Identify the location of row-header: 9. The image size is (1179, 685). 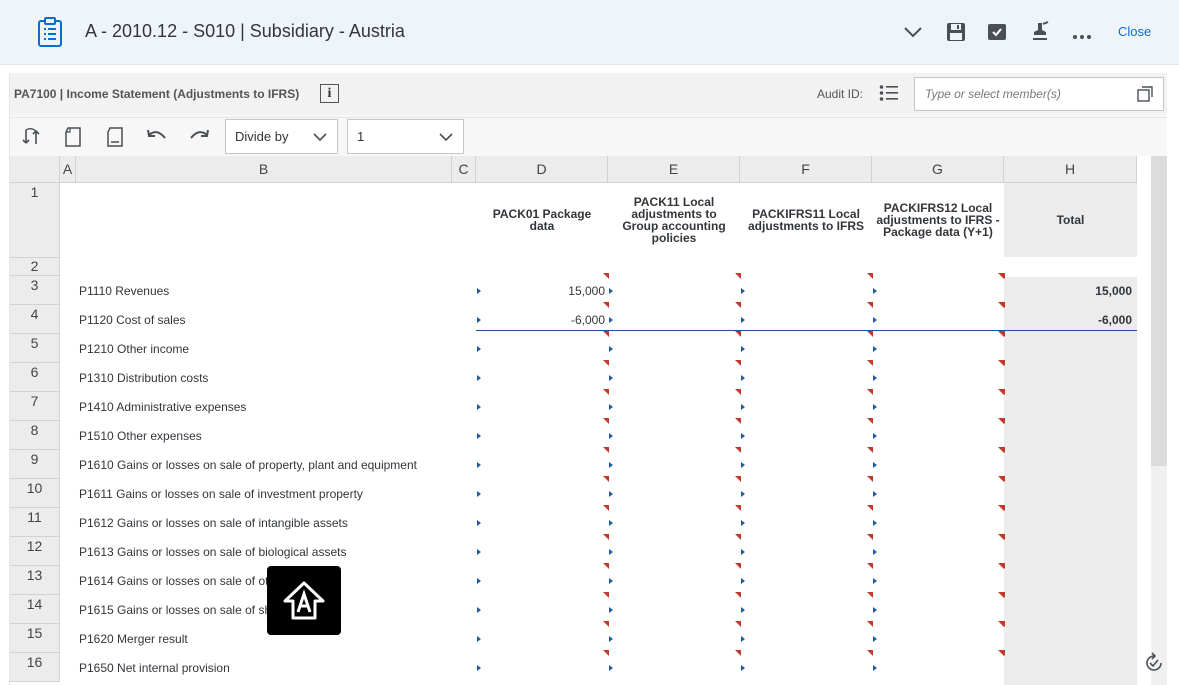
(35, 464).